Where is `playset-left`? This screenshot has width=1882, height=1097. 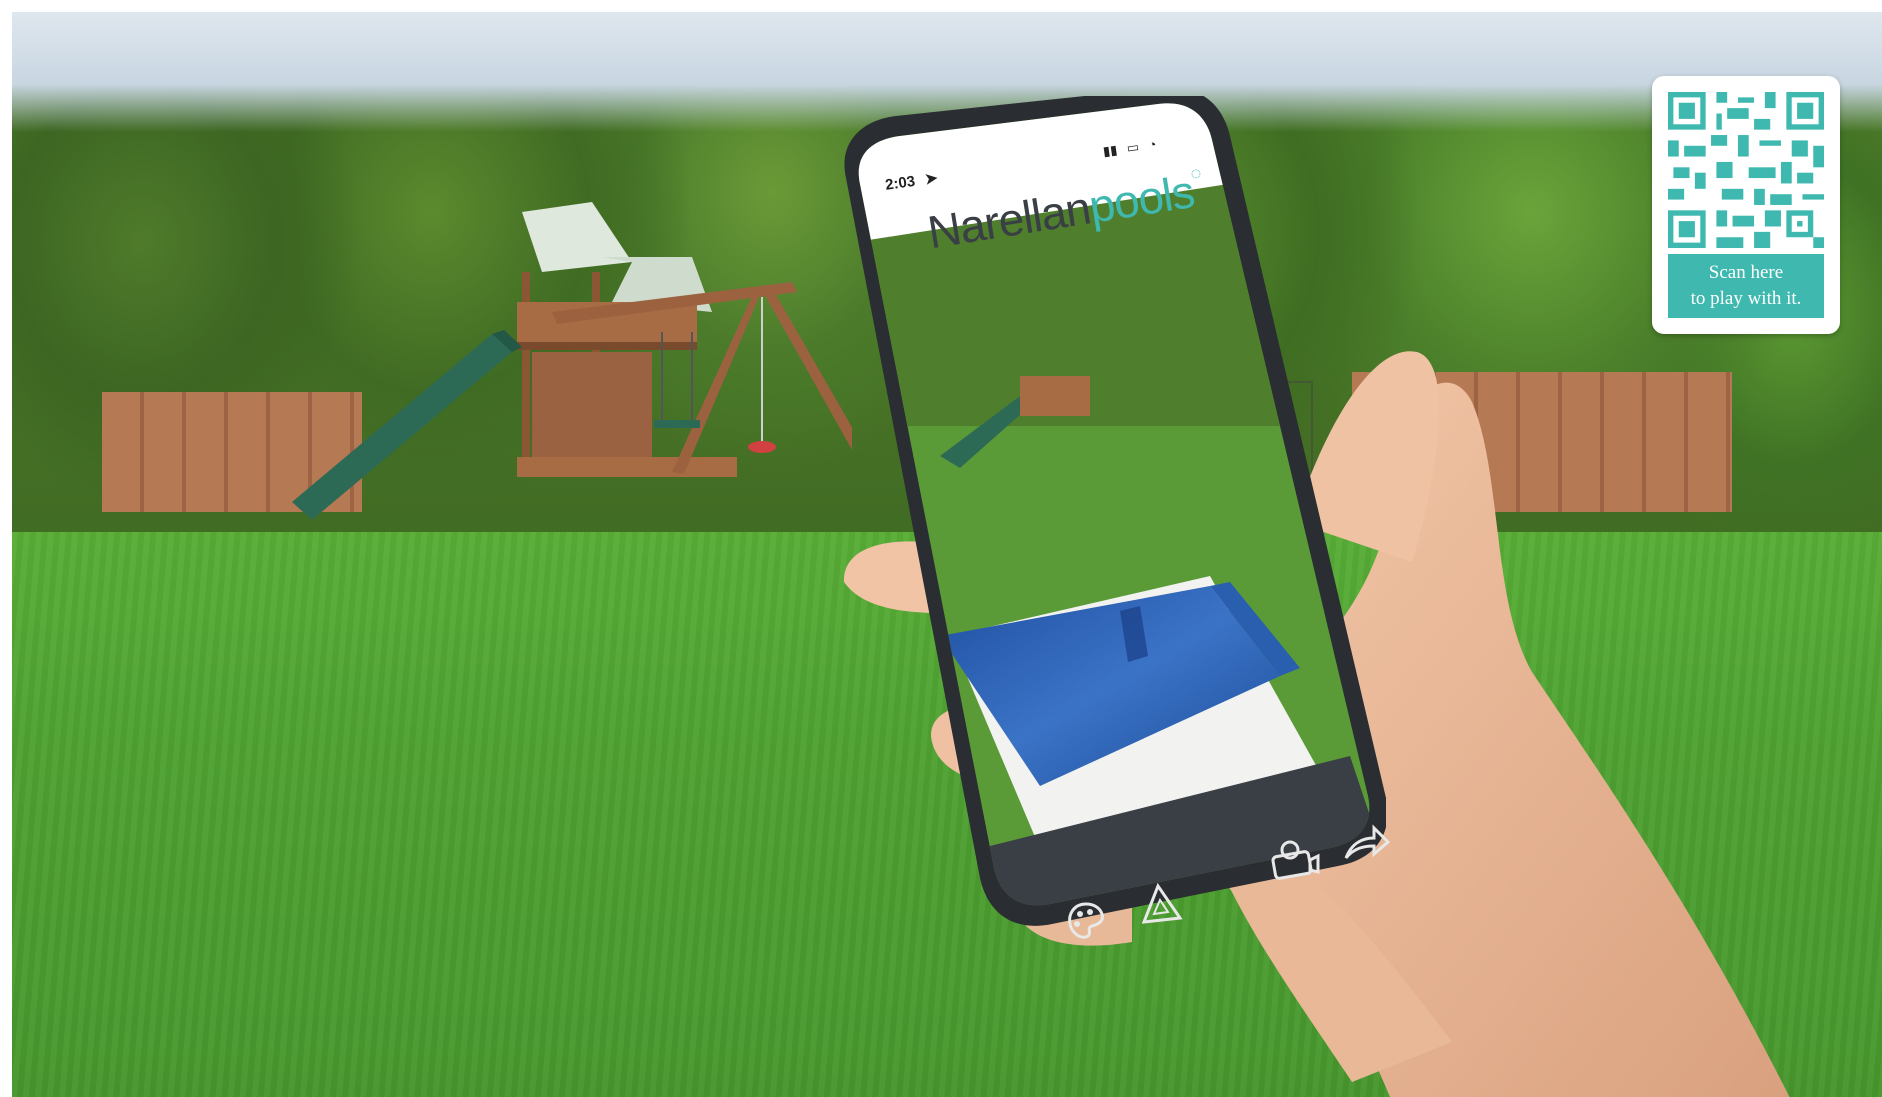 playset-left is located at coordinates (572, 361).